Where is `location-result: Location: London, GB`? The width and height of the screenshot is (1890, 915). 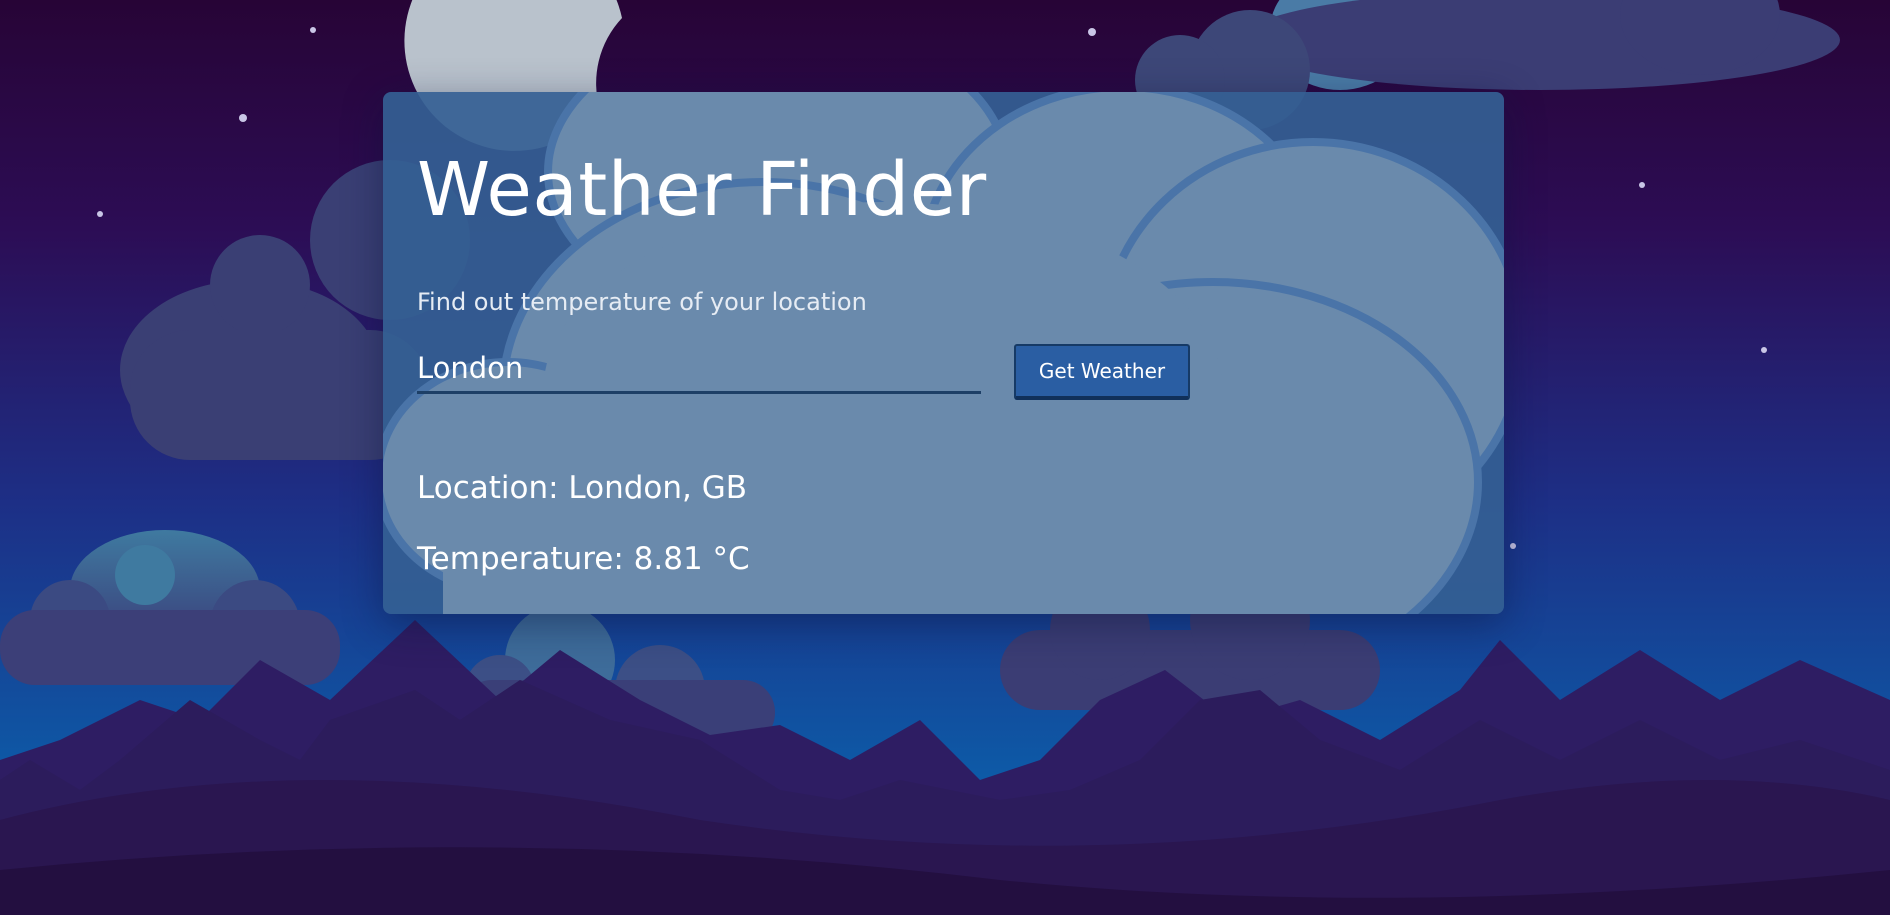
location-result: Location: London, GB is located at coordinates (582, 488).